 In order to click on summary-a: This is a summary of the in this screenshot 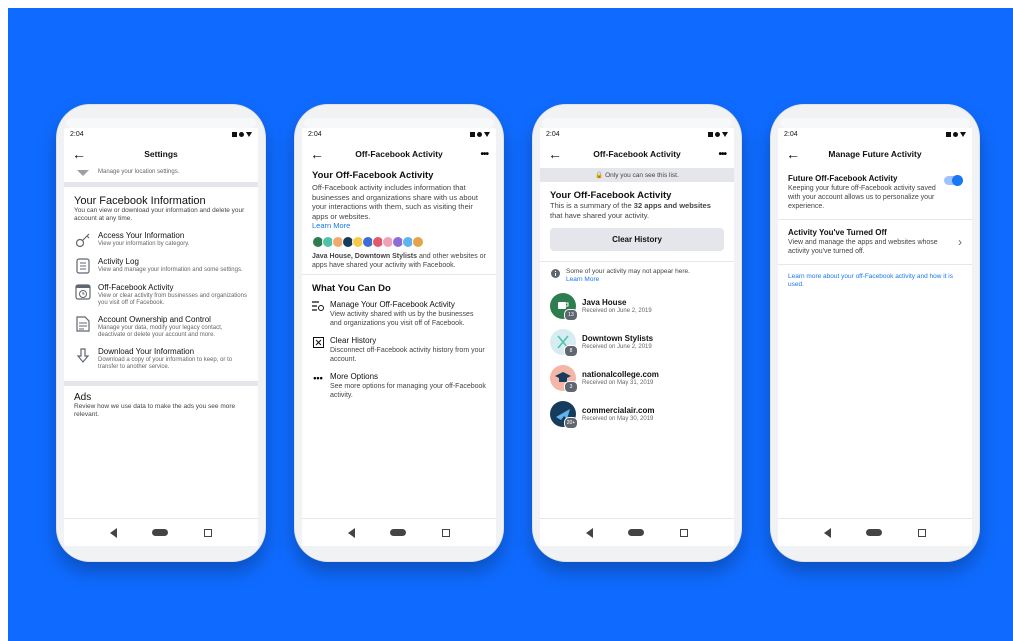, I will do `click(592, 205)`.